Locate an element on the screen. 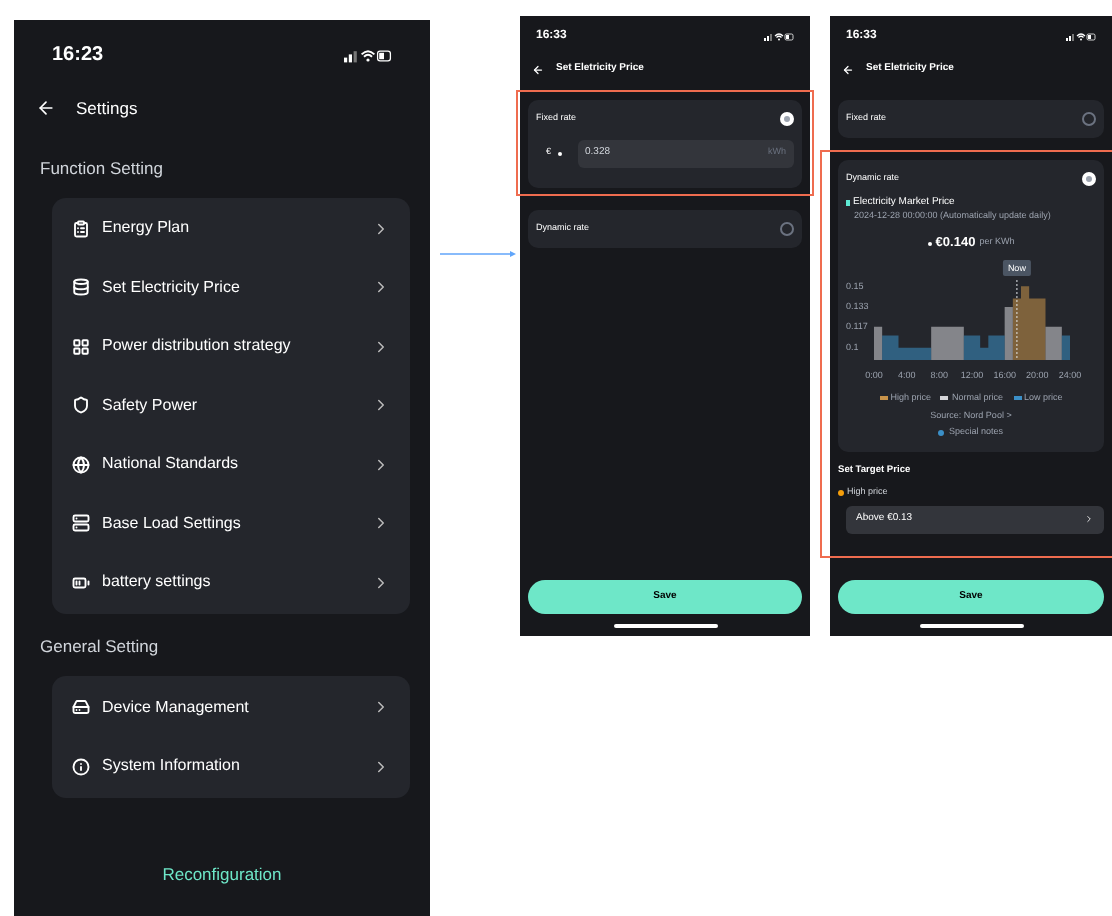  grid-icon is located at coordinates (81, 346).